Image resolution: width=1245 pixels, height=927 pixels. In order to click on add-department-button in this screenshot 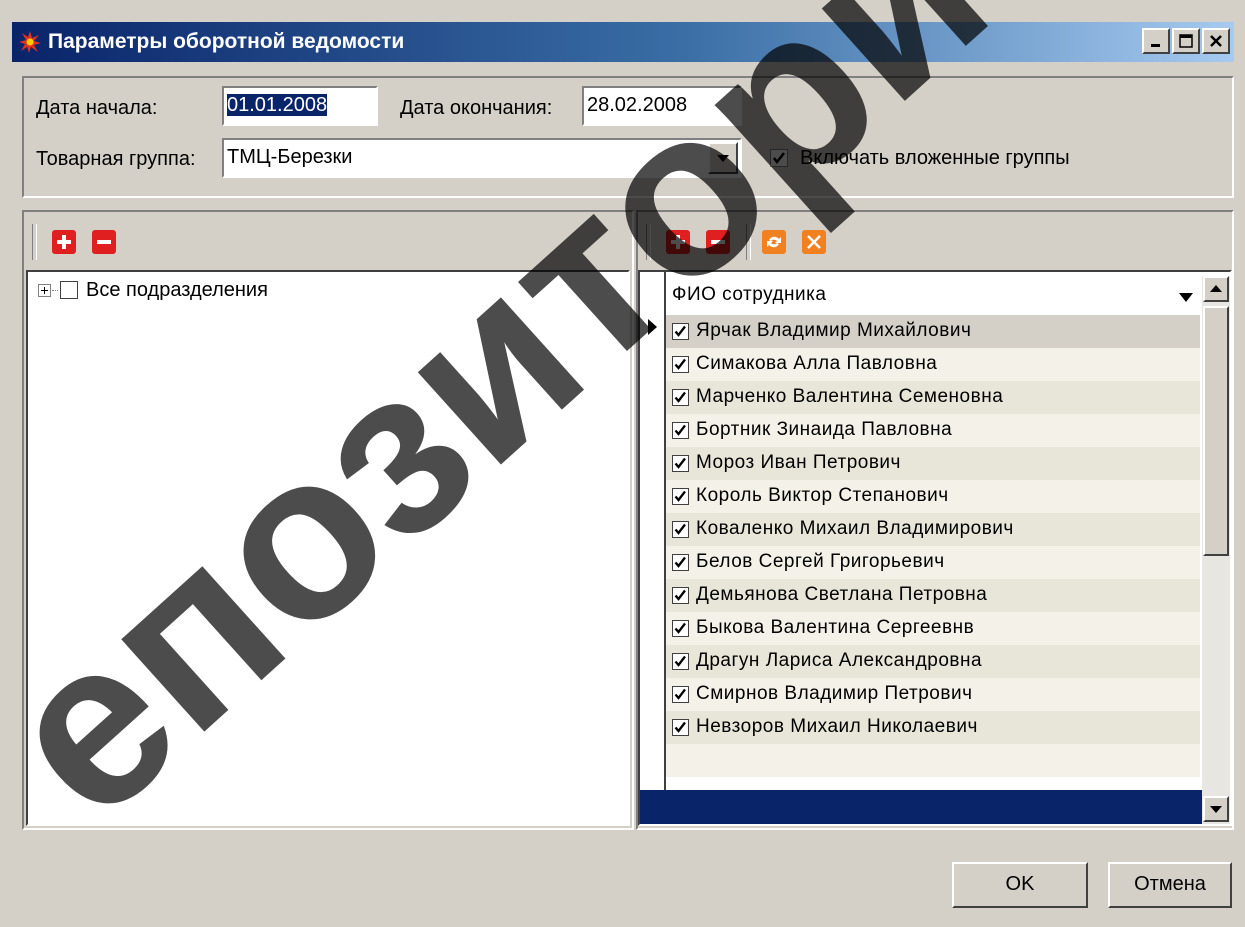, I will do `click(64, 242)`.